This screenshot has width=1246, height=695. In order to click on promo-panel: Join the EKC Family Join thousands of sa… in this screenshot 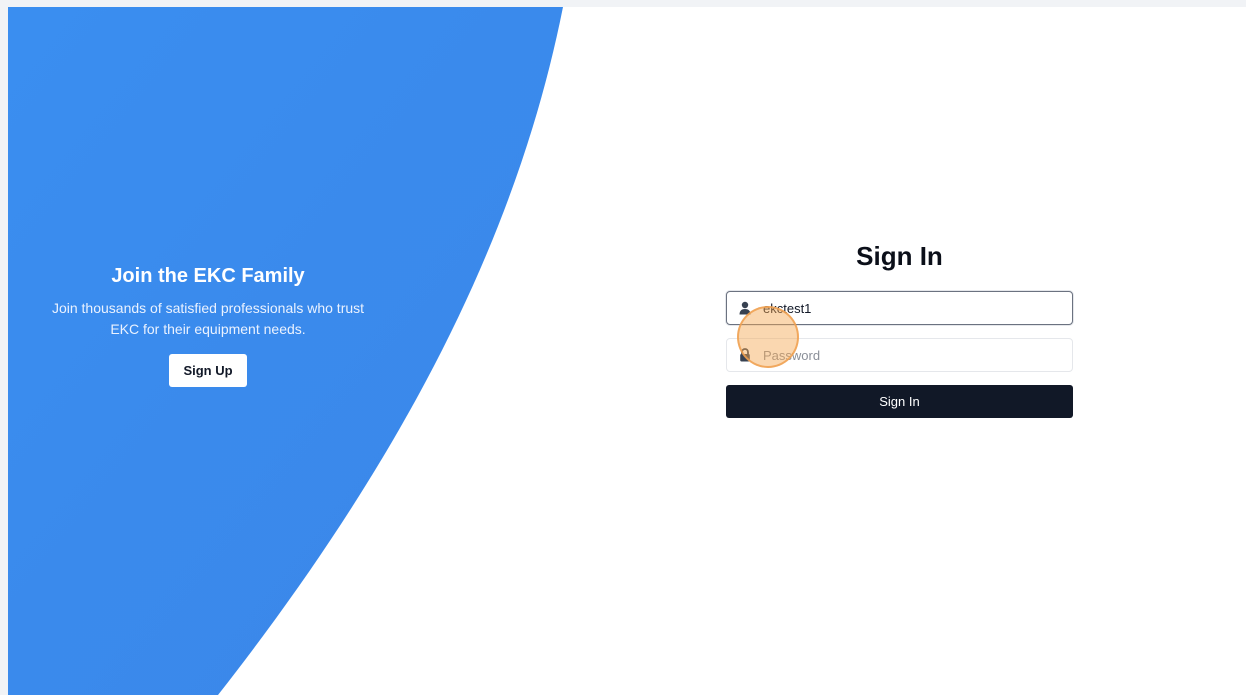, I will do `click(208, 326)`.